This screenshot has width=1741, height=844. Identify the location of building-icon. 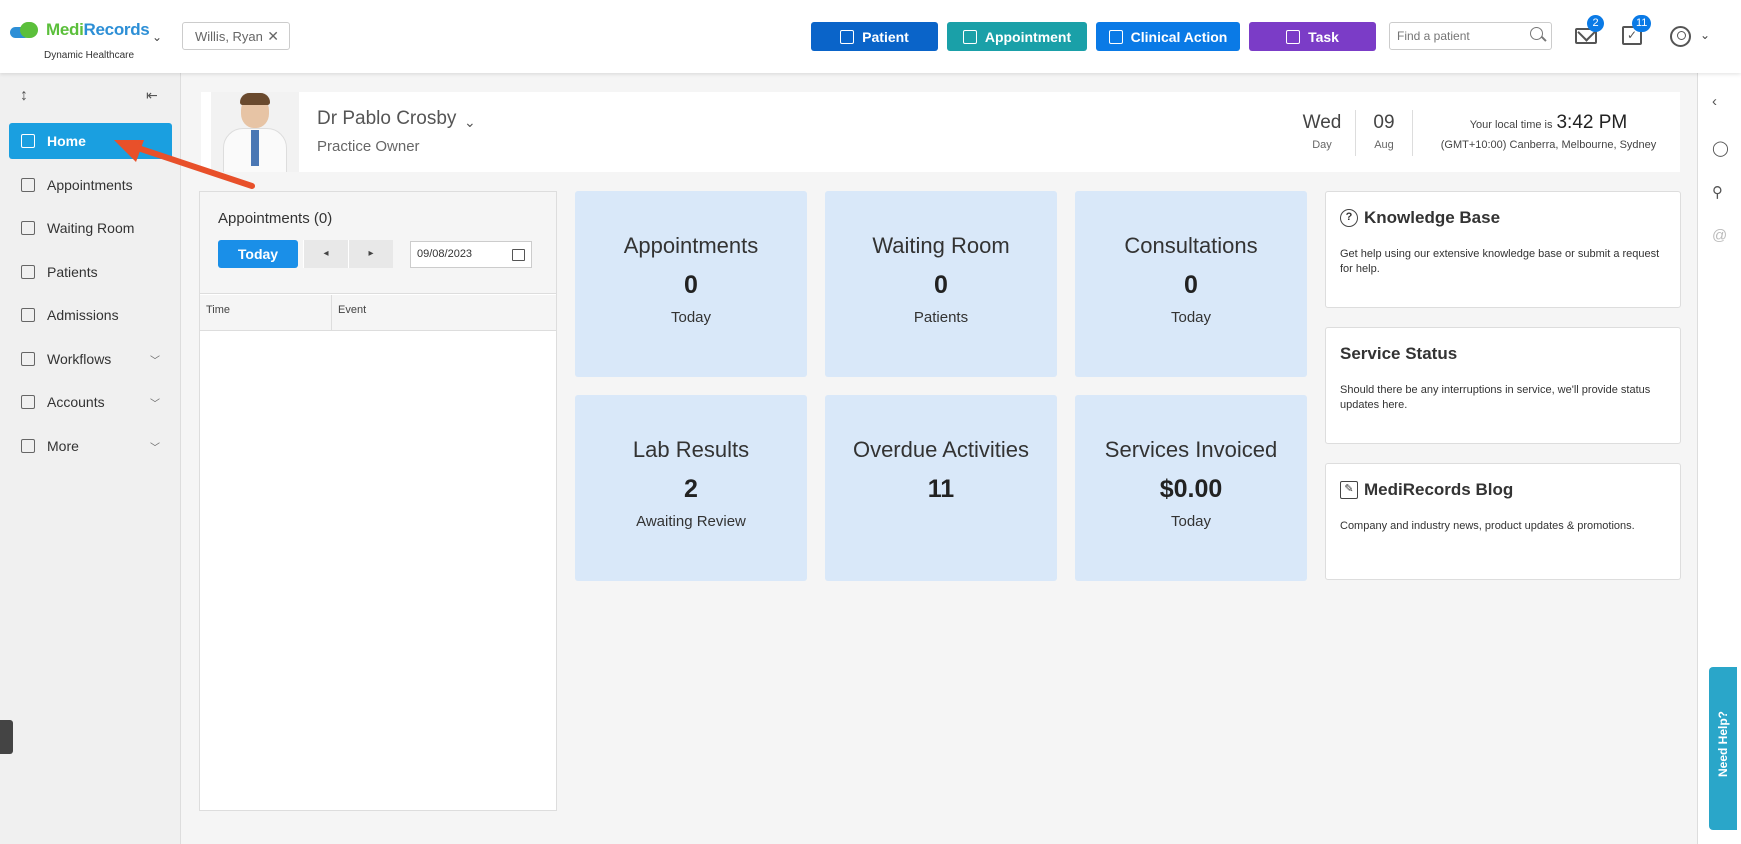
(28, 315).